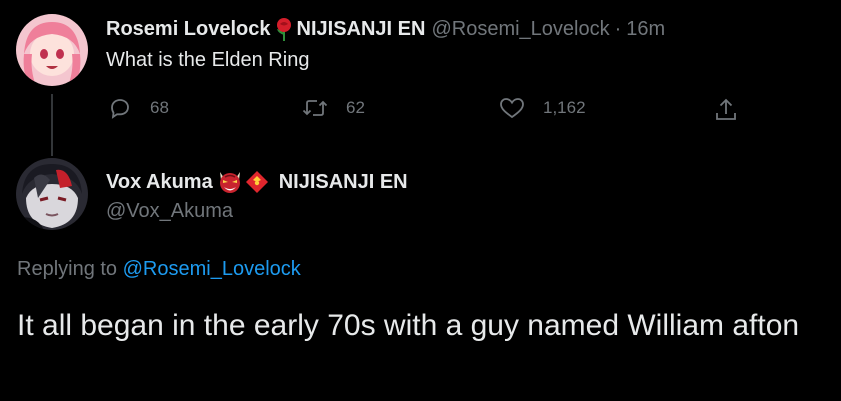  I want to click on main-tweet-header: Vox Akuma NIJISANJI EN, so click(257, 182).